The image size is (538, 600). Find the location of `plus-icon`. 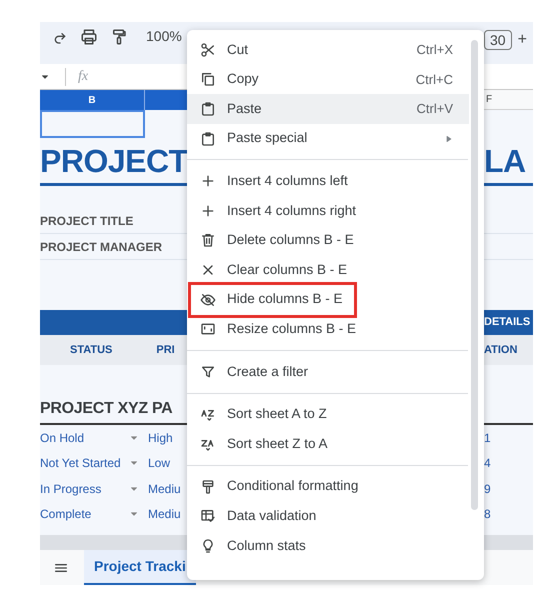

plus-icon is located at coordinates (208, 210).